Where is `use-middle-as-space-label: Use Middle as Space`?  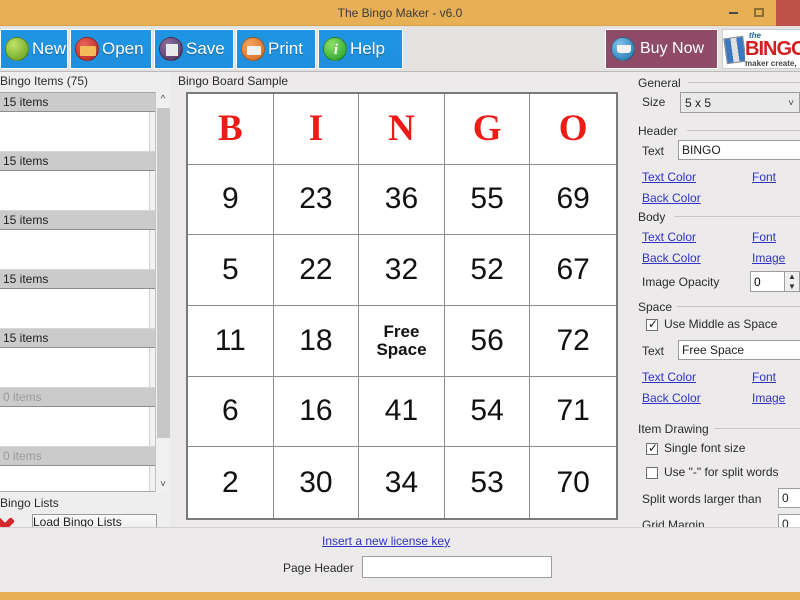 use-middle-as-space-label: Use Middle as Space is located at coordinates (721, 324).